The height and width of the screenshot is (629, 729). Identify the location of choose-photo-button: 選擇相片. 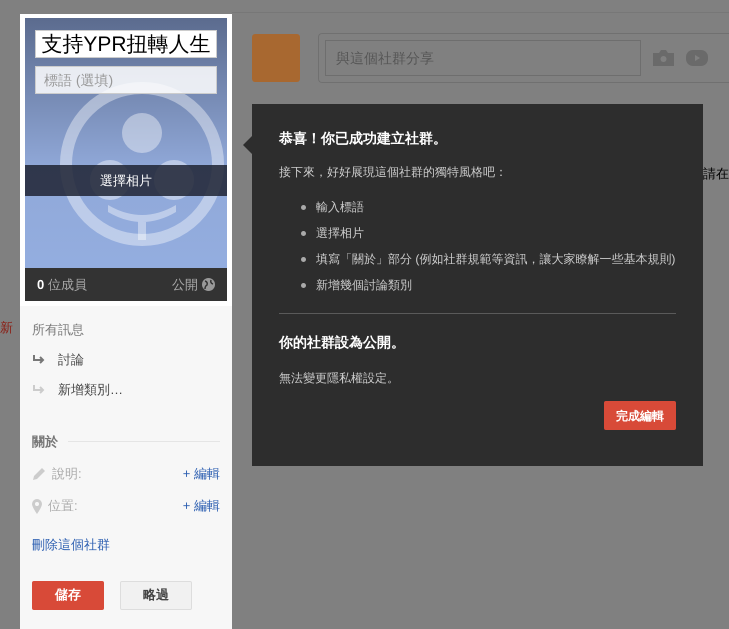
(126, 180).